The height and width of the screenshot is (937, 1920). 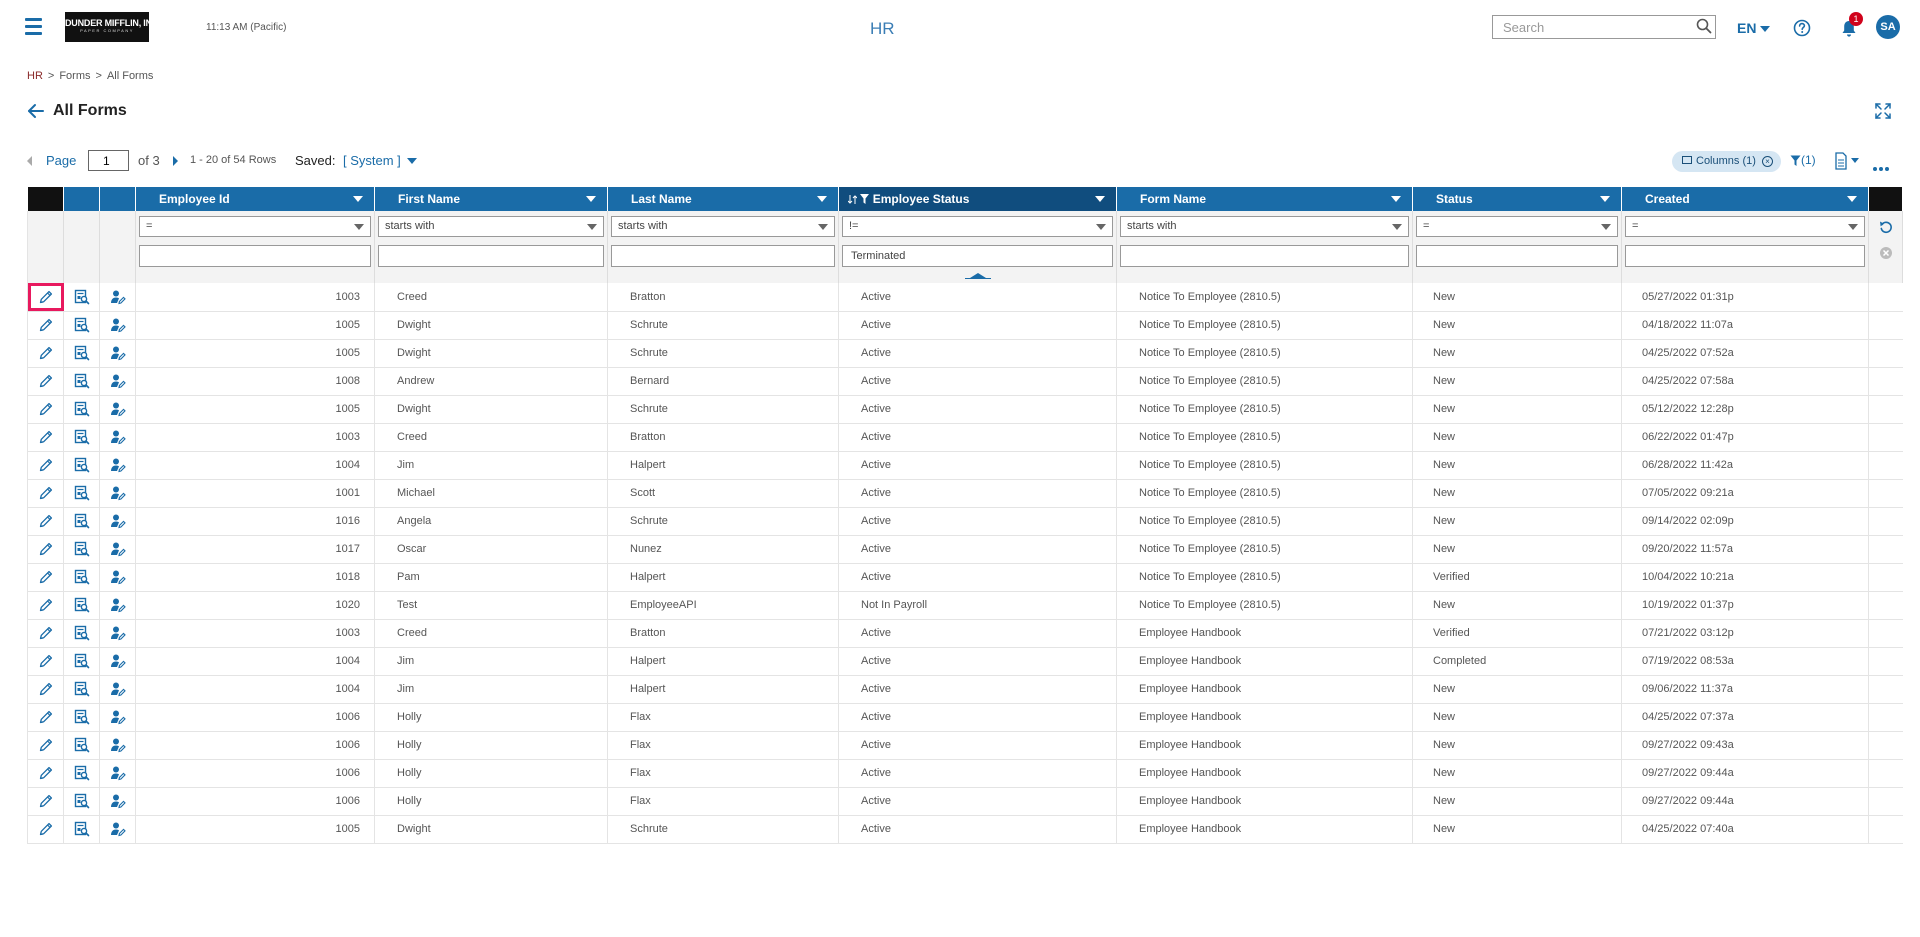 What do you see at coordinates (723, 199) in the screenshot?
I see `column-header-last-name: Last Name` at bounding box center [723, 199].